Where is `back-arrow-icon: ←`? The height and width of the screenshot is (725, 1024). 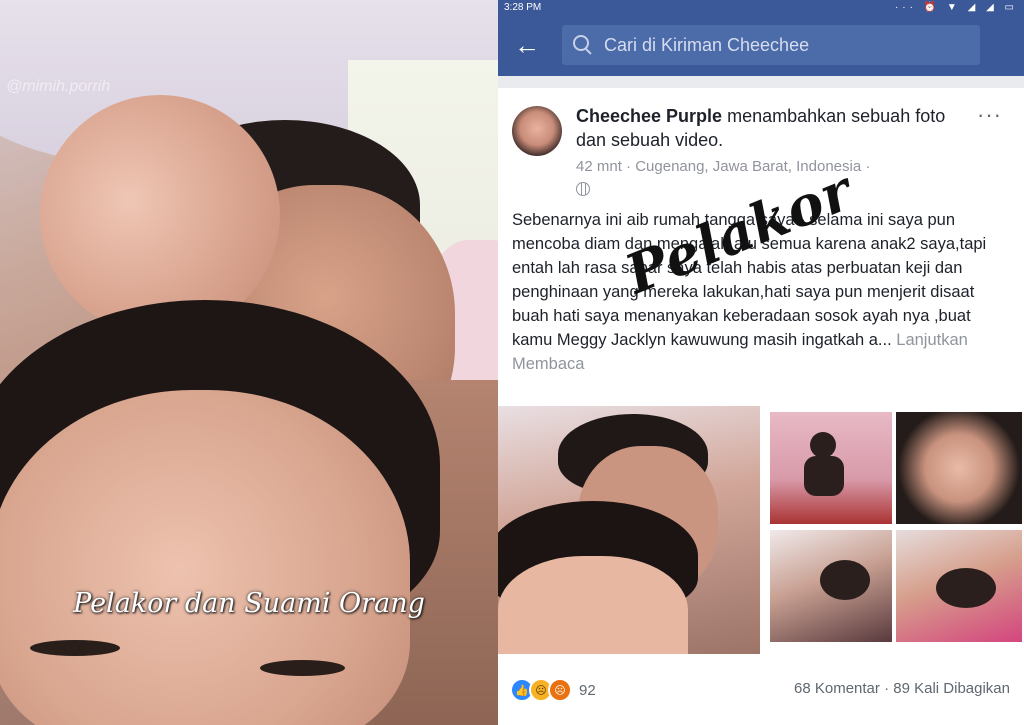 back-arrow-icon: ← is located at coordinates (529, 45).